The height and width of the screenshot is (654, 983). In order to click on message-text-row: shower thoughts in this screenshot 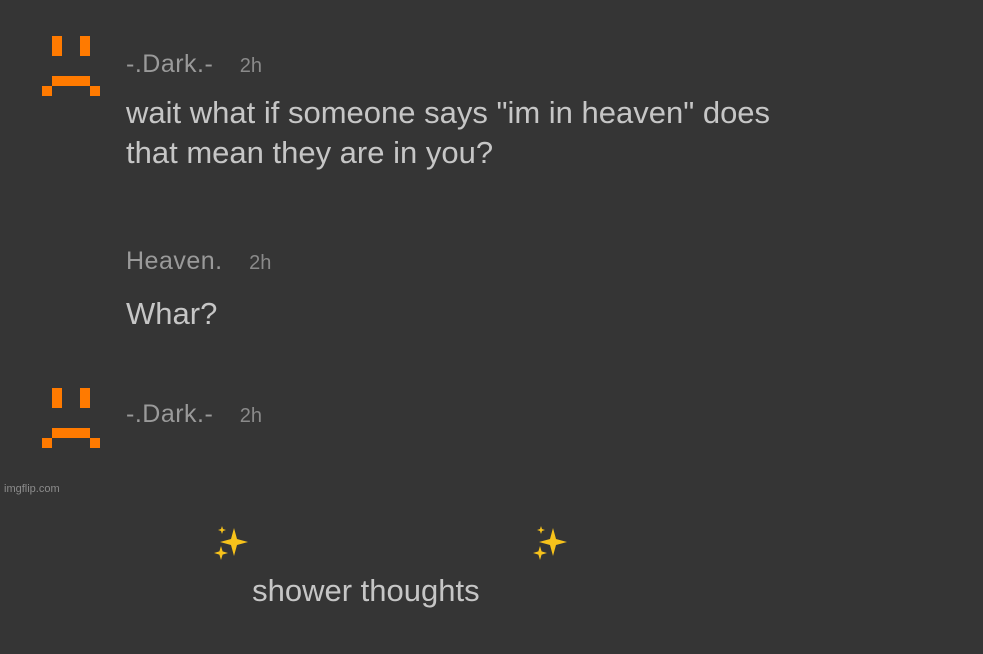, I will do `click(348, 549)`.